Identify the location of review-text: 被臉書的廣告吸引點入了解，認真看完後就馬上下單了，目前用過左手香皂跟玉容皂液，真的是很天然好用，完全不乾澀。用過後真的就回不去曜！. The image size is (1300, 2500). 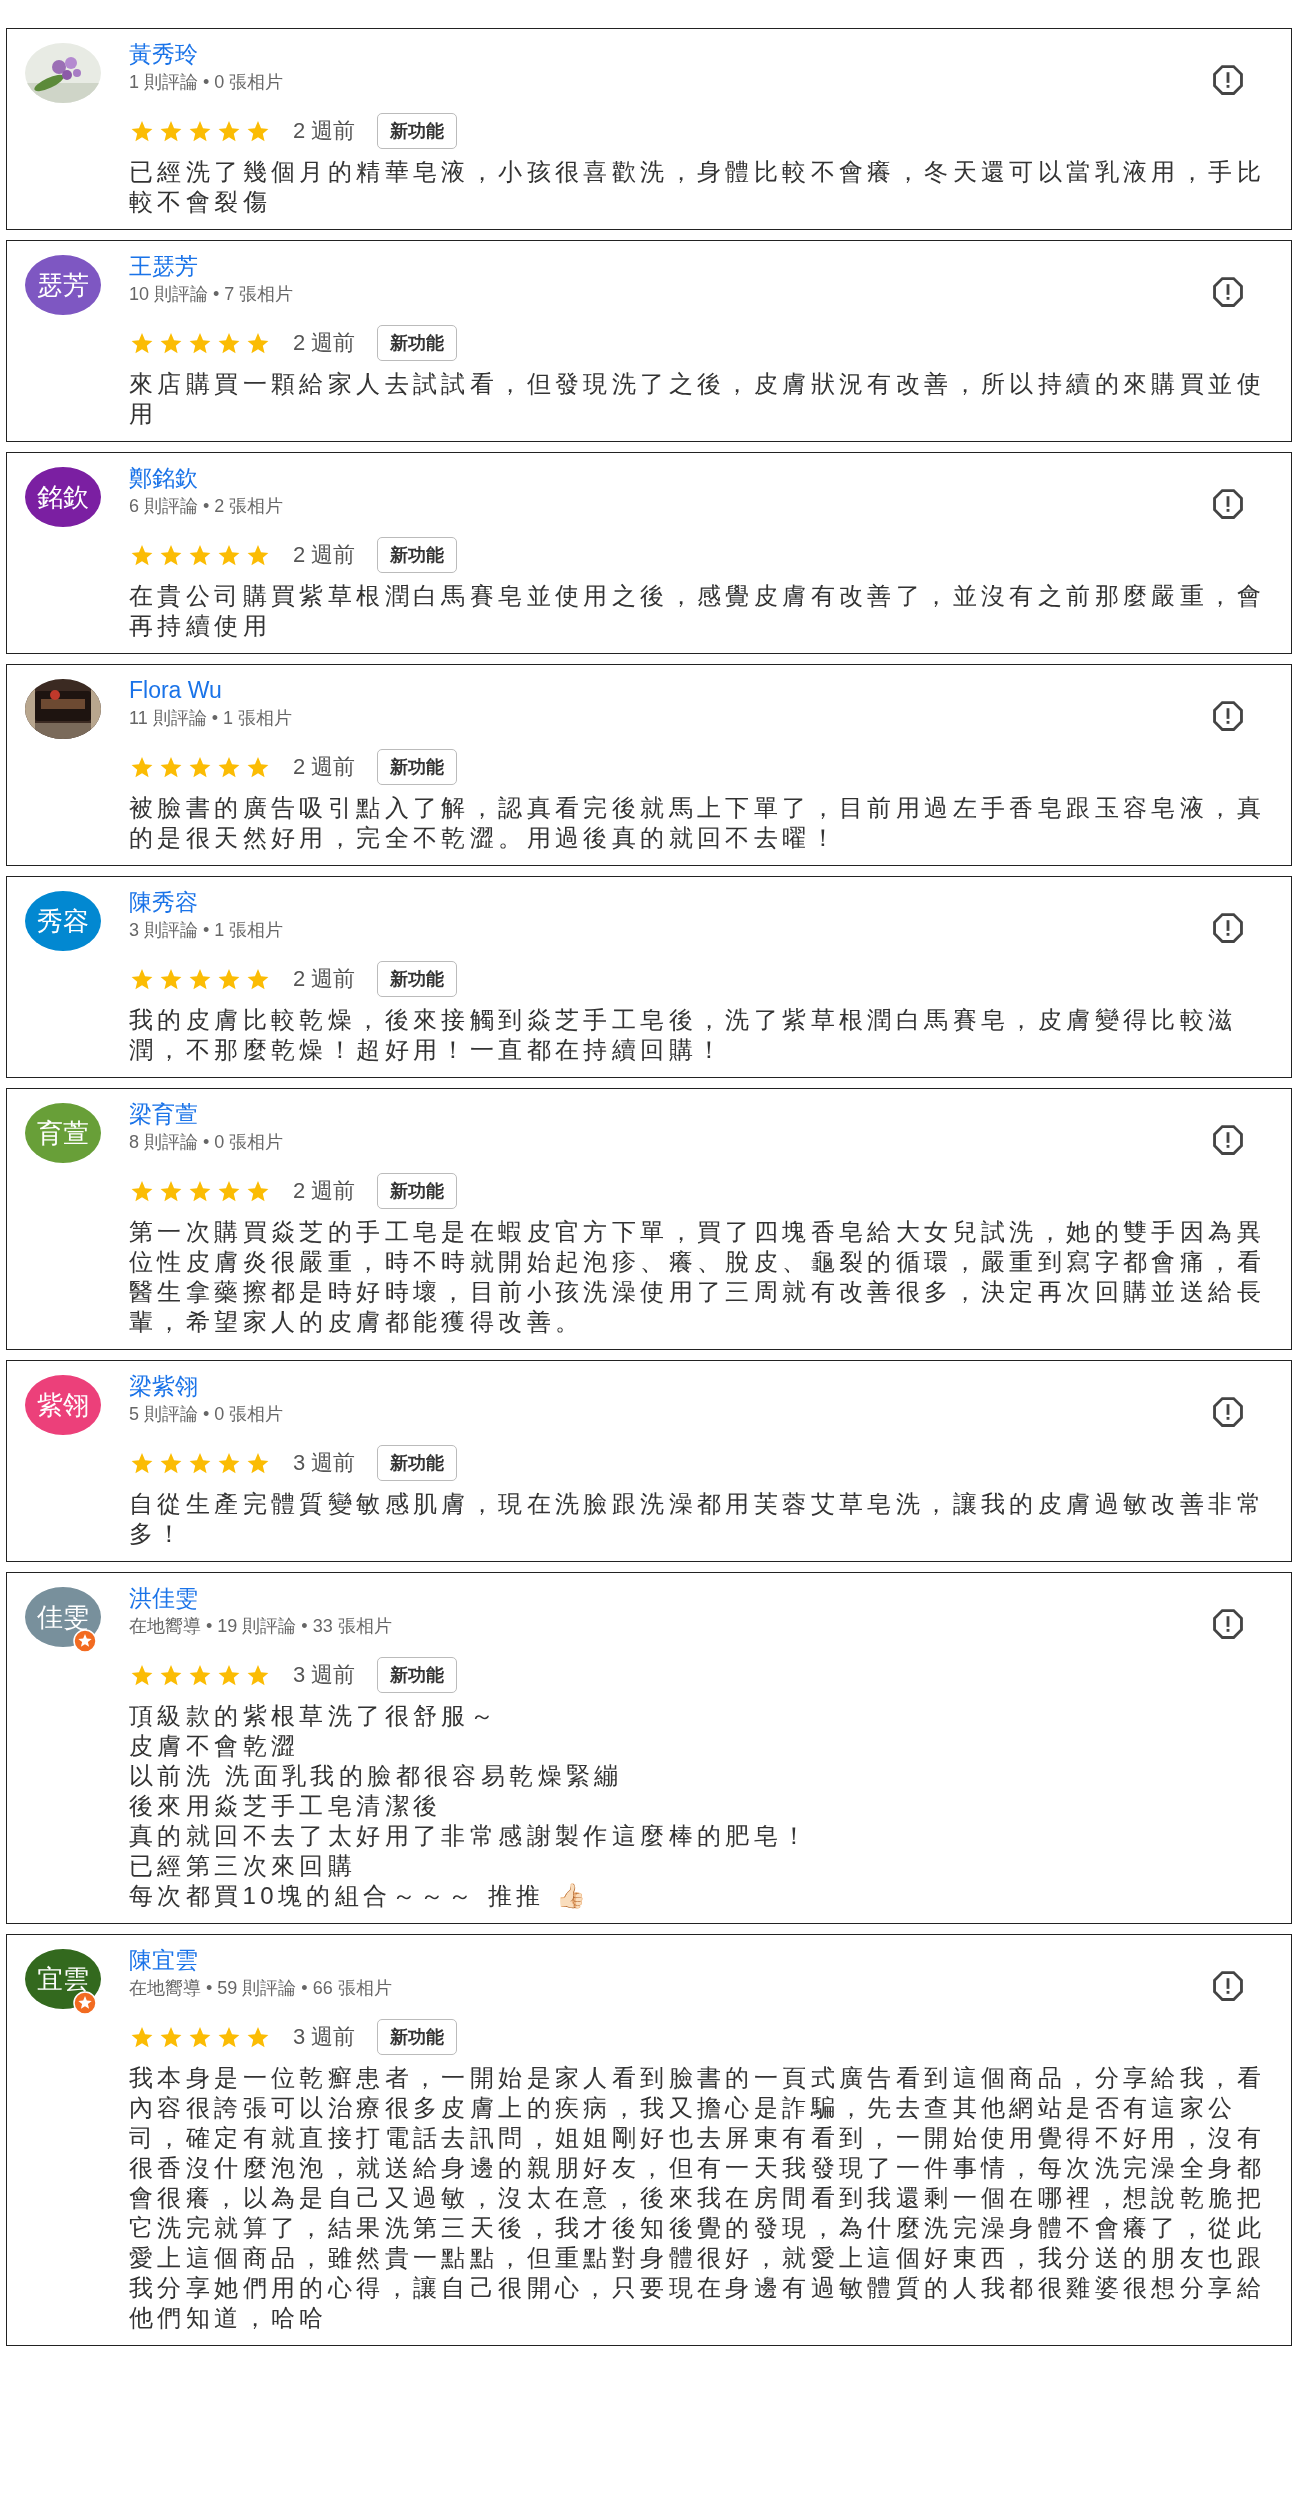
(697, 823).